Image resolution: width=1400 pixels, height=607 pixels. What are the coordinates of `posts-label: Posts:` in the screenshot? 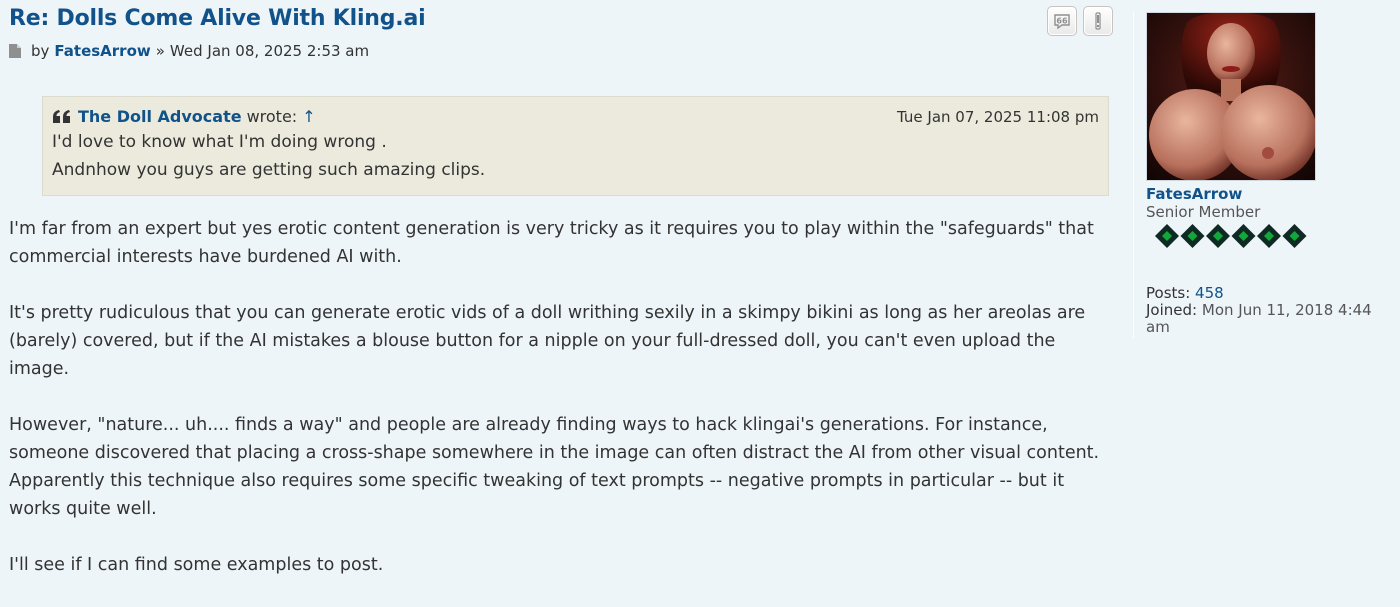 It's located at (1168, 293).